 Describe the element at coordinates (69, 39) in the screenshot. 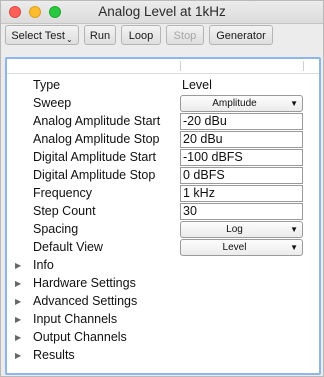

I see `chevron-down-icon: ⌄` at that location.